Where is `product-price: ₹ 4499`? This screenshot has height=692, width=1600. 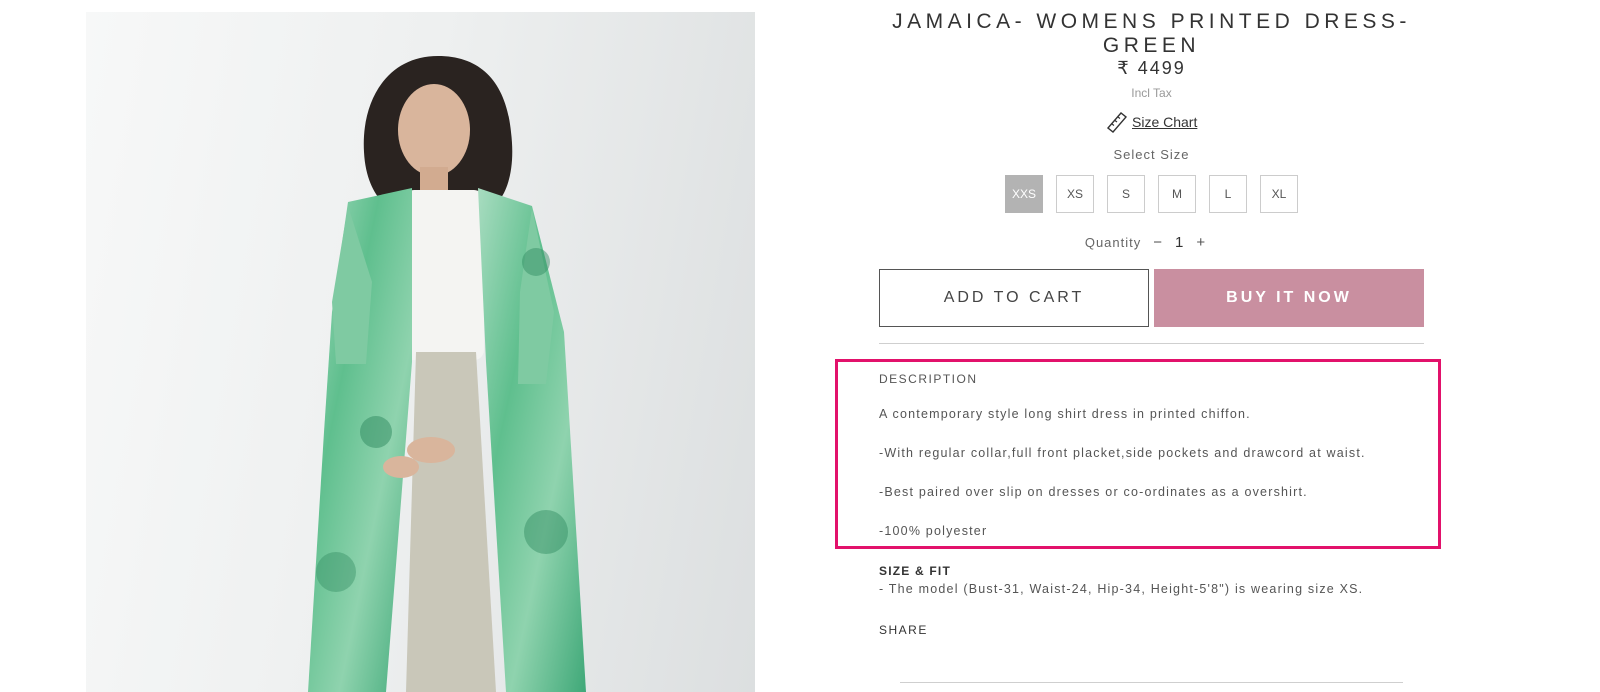 product-price: ₹ 4499 is located at coordinates (1151, 68).